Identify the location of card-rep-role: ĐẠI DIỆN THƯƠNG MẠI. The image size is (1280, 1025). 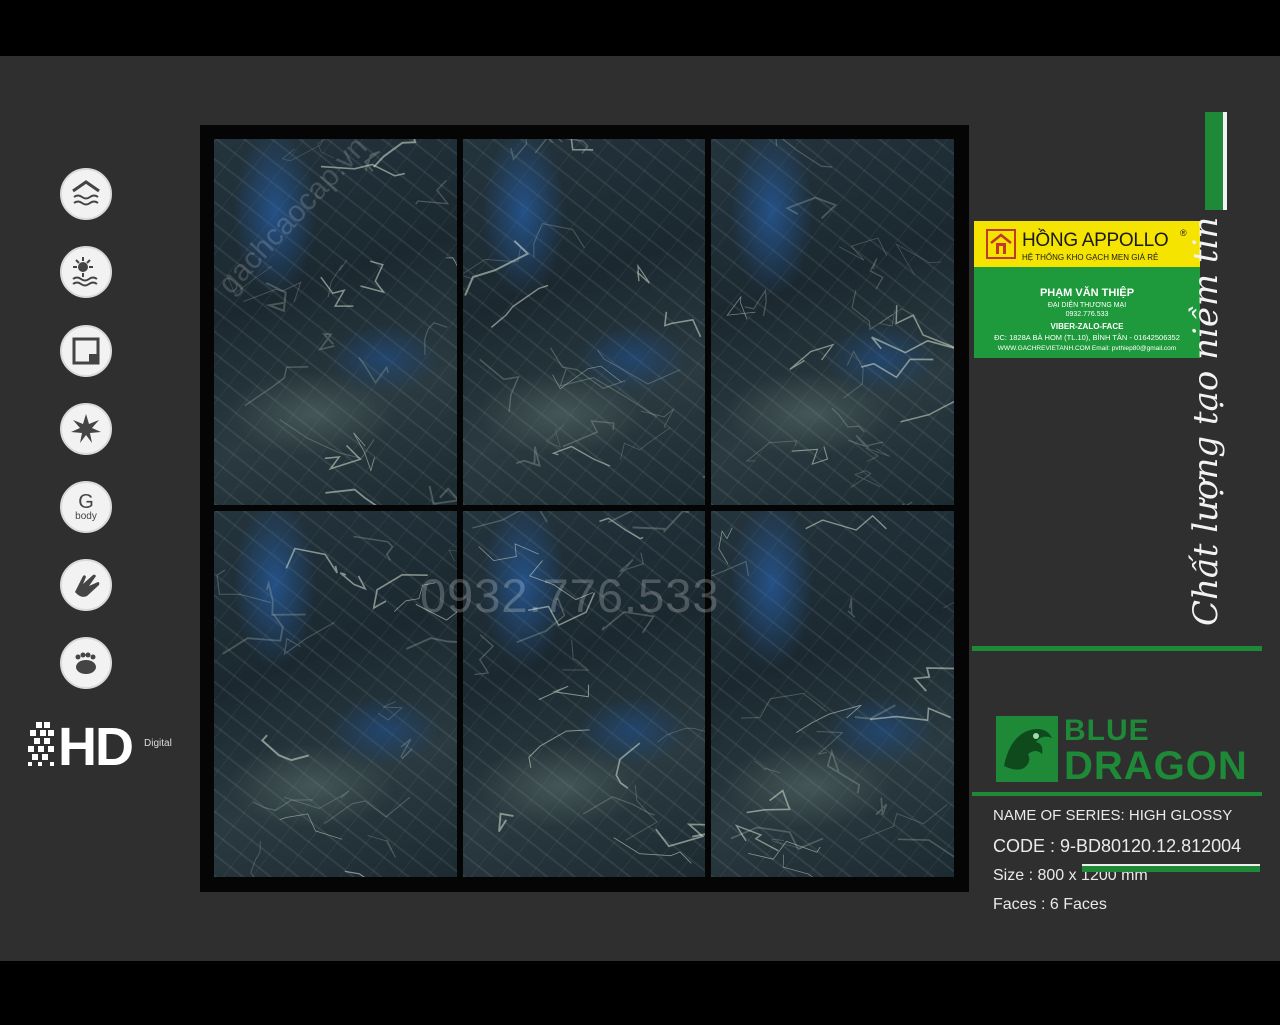
(1087, 305).